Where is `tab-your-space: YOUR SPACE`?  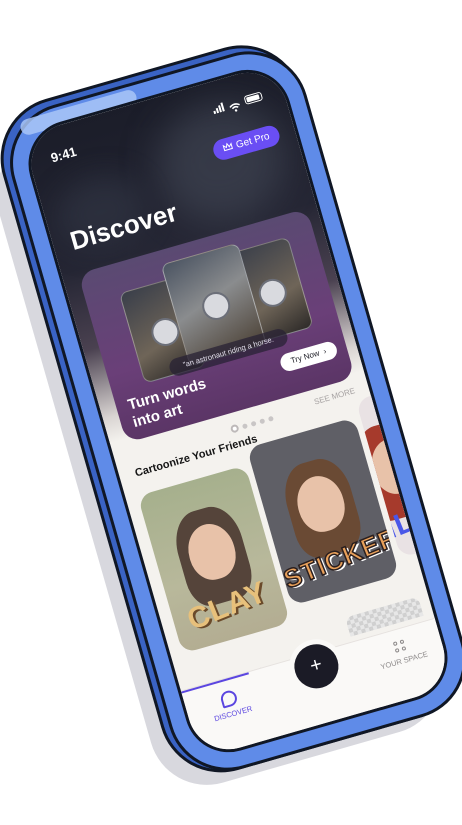
tab-your-space: YOUR SPACE is located at coordinates (401, 652).